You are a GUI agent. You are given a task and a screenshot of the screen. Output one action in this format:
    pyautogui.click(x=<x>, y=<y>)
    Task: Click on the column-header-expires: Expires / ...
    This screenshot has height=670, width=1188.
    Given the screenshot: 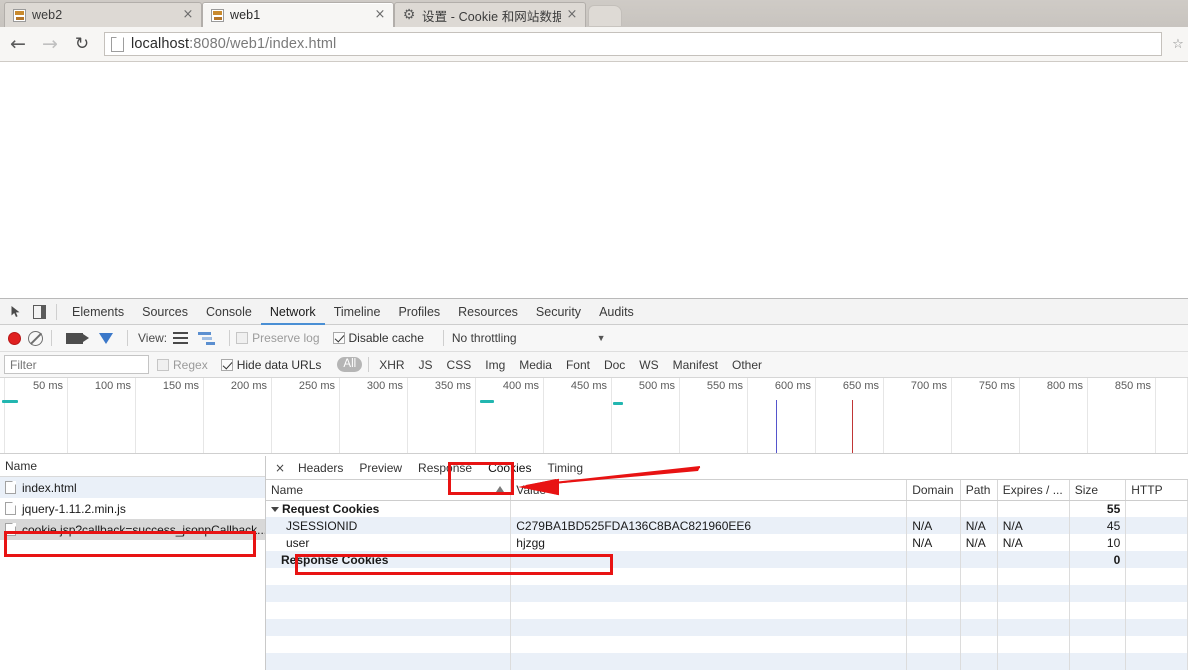 What is the action you would take?
    pyautogui.click(x=1033, y=490)
    